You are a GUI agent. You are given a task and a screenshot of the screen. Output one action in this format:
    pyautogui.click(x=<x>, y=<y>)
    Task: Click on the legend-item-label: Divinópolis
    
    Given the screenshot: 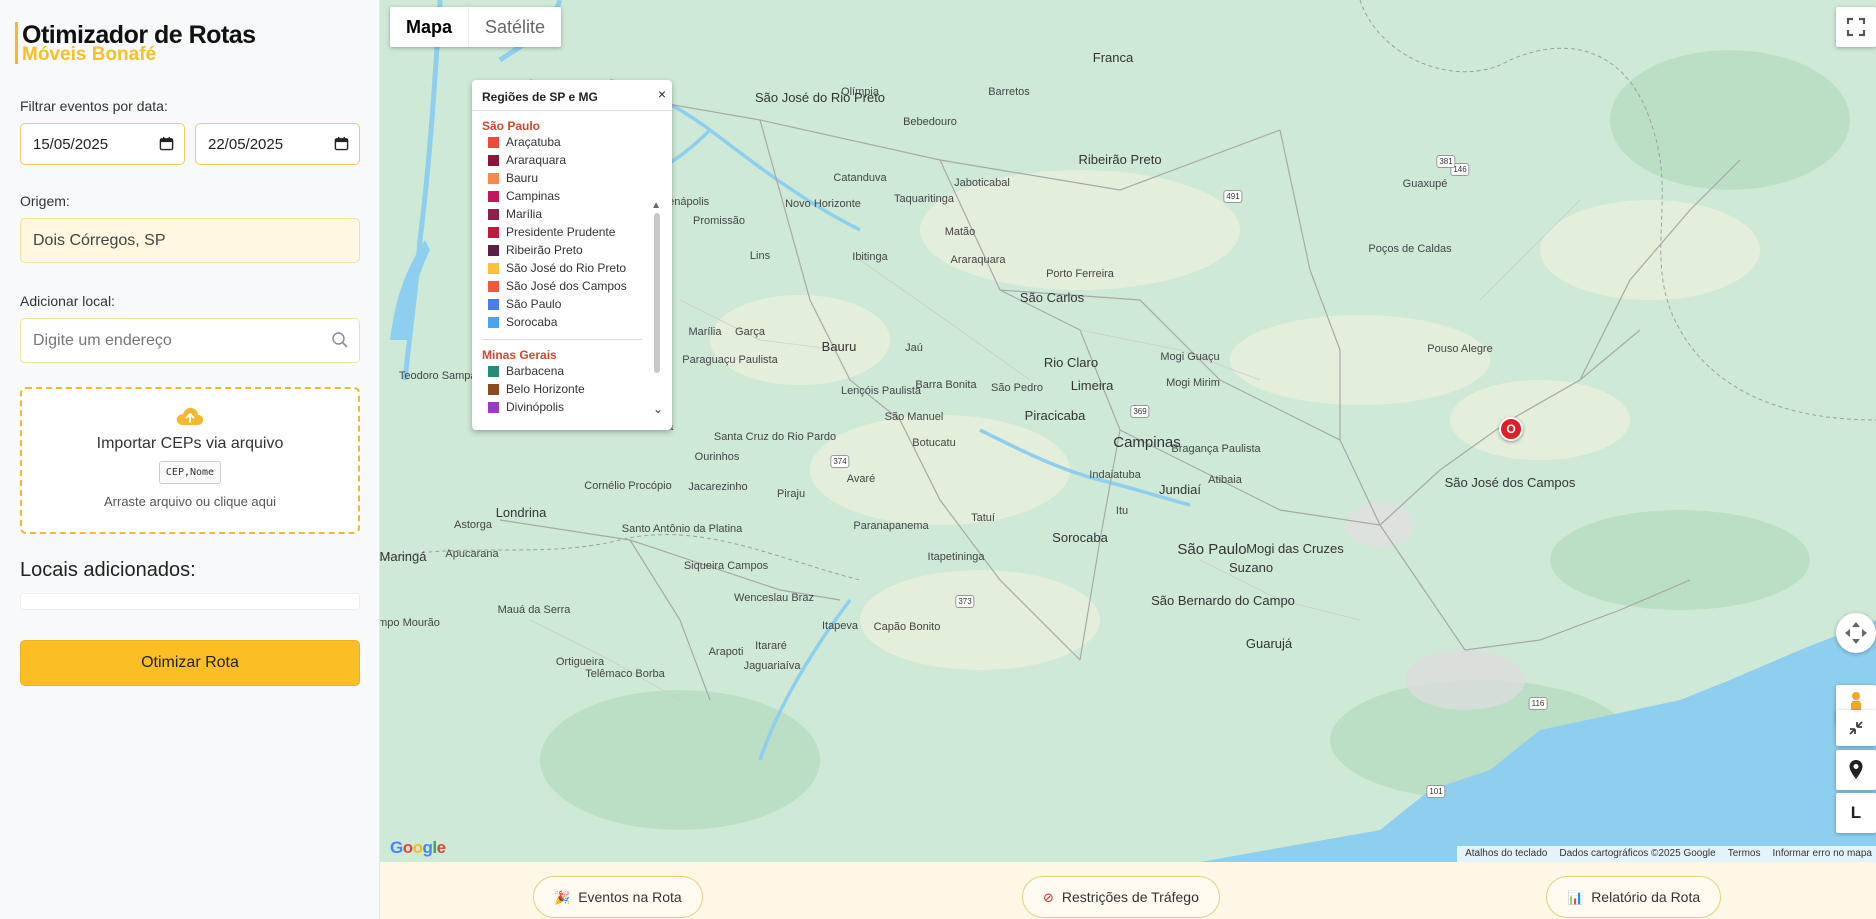 What is the action you would take?
    pyautogui.click(x=535, y=407)
    